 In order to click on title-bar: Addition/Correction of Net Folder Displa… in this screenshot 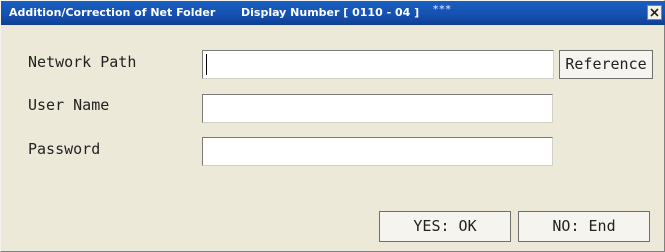, I will do `click(333, 13)`.